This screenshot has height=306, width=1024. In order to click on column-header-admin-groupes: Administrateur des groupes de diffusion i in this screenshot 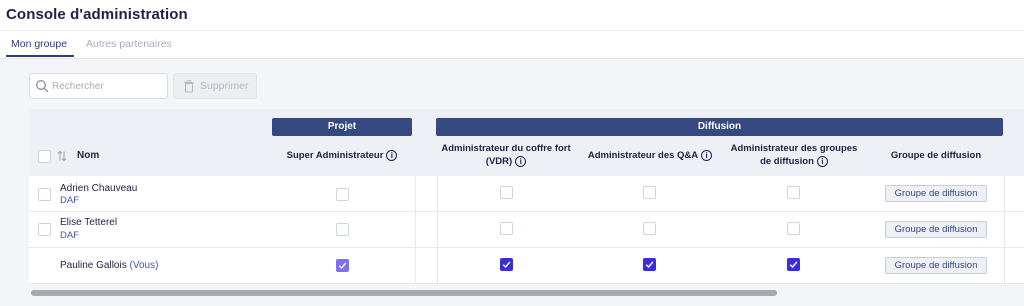, I will do `click(794, 155)`.